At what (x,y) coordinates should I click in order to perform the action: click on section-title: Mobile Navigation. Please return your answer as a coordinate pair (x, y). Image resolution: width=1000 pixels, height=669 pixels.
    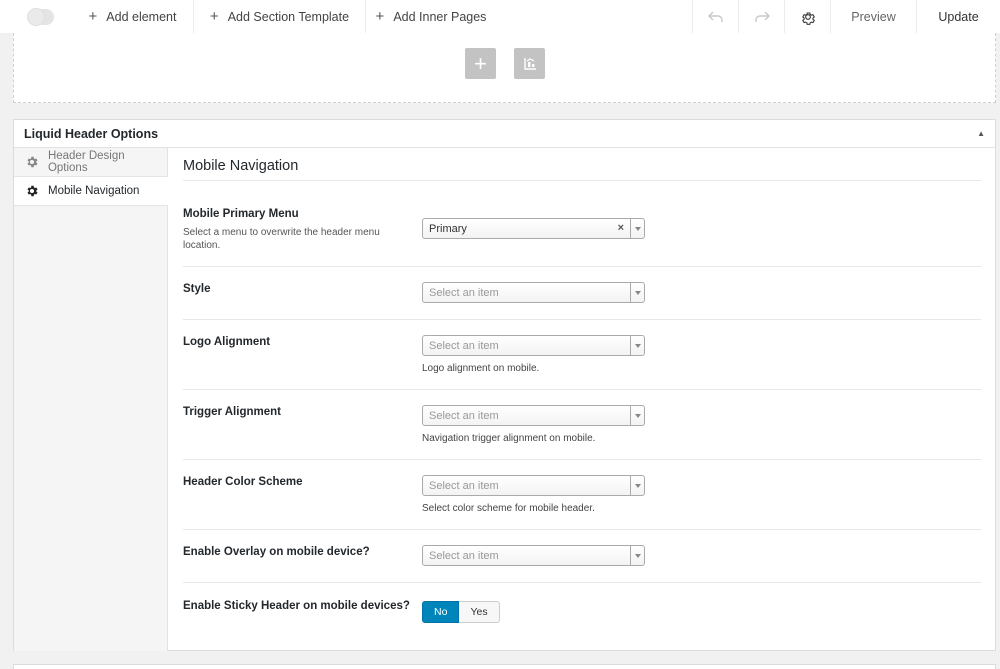
    Looking at the image, I should click on (582, 164).